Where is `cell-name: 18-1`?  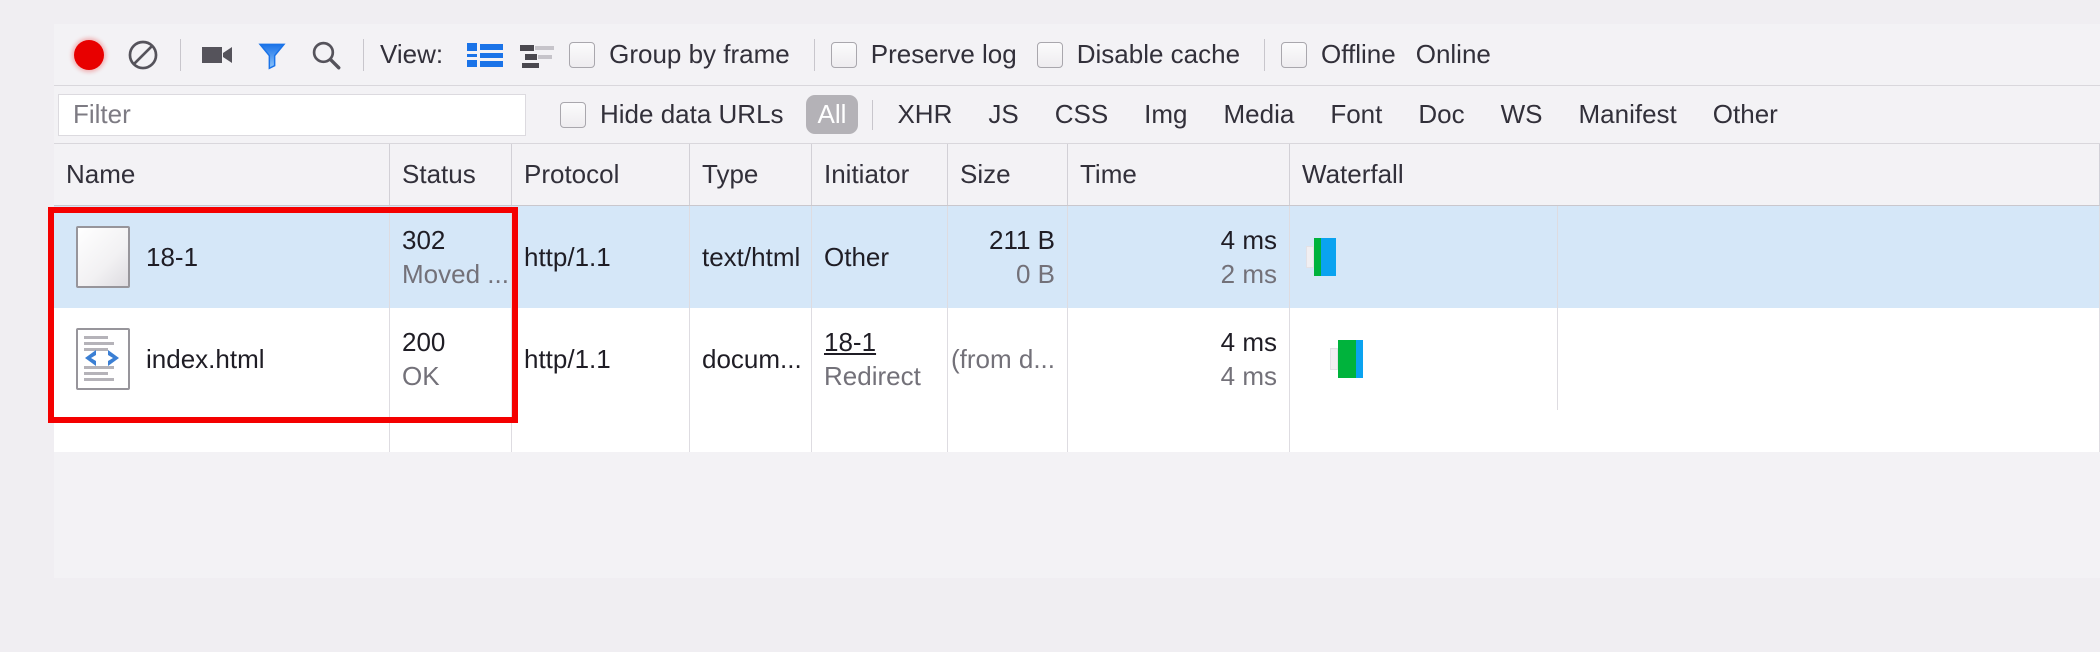 cell-name: 18-1 is located at coordinates (222, 257).